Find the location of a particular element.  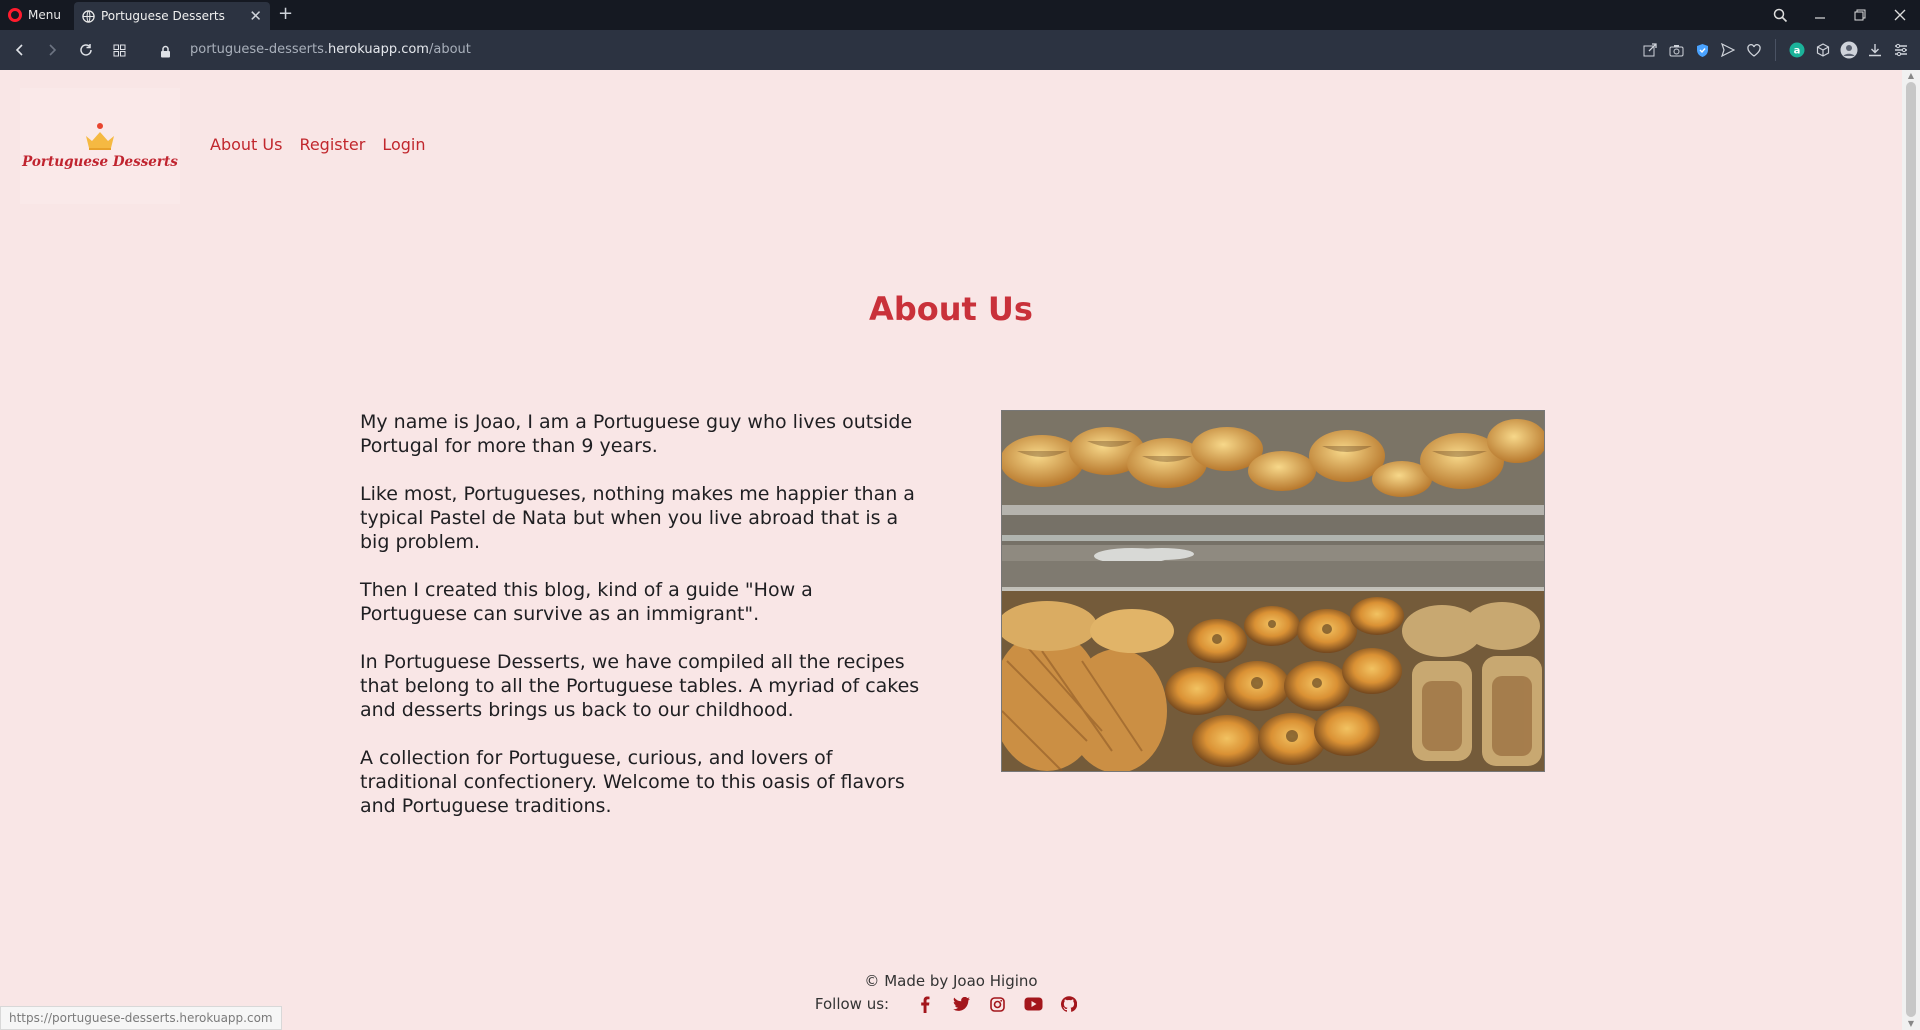

camera-icon is located at coordinates (1676, 50).